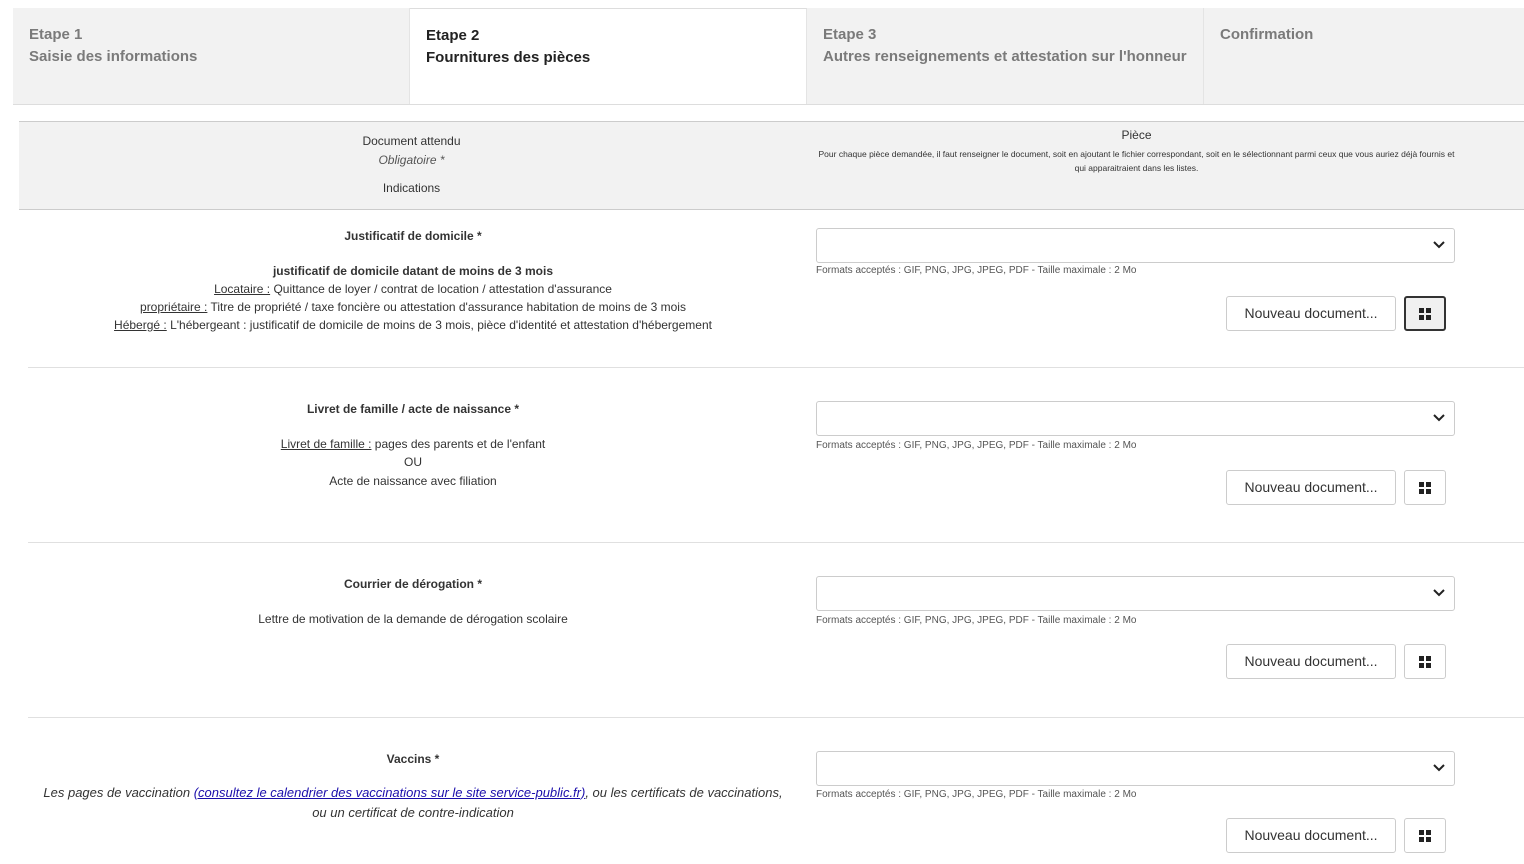 The image size is (1524, 864). I want to click on derogation-title: Courrier de dérogation *, so click(413, 584).